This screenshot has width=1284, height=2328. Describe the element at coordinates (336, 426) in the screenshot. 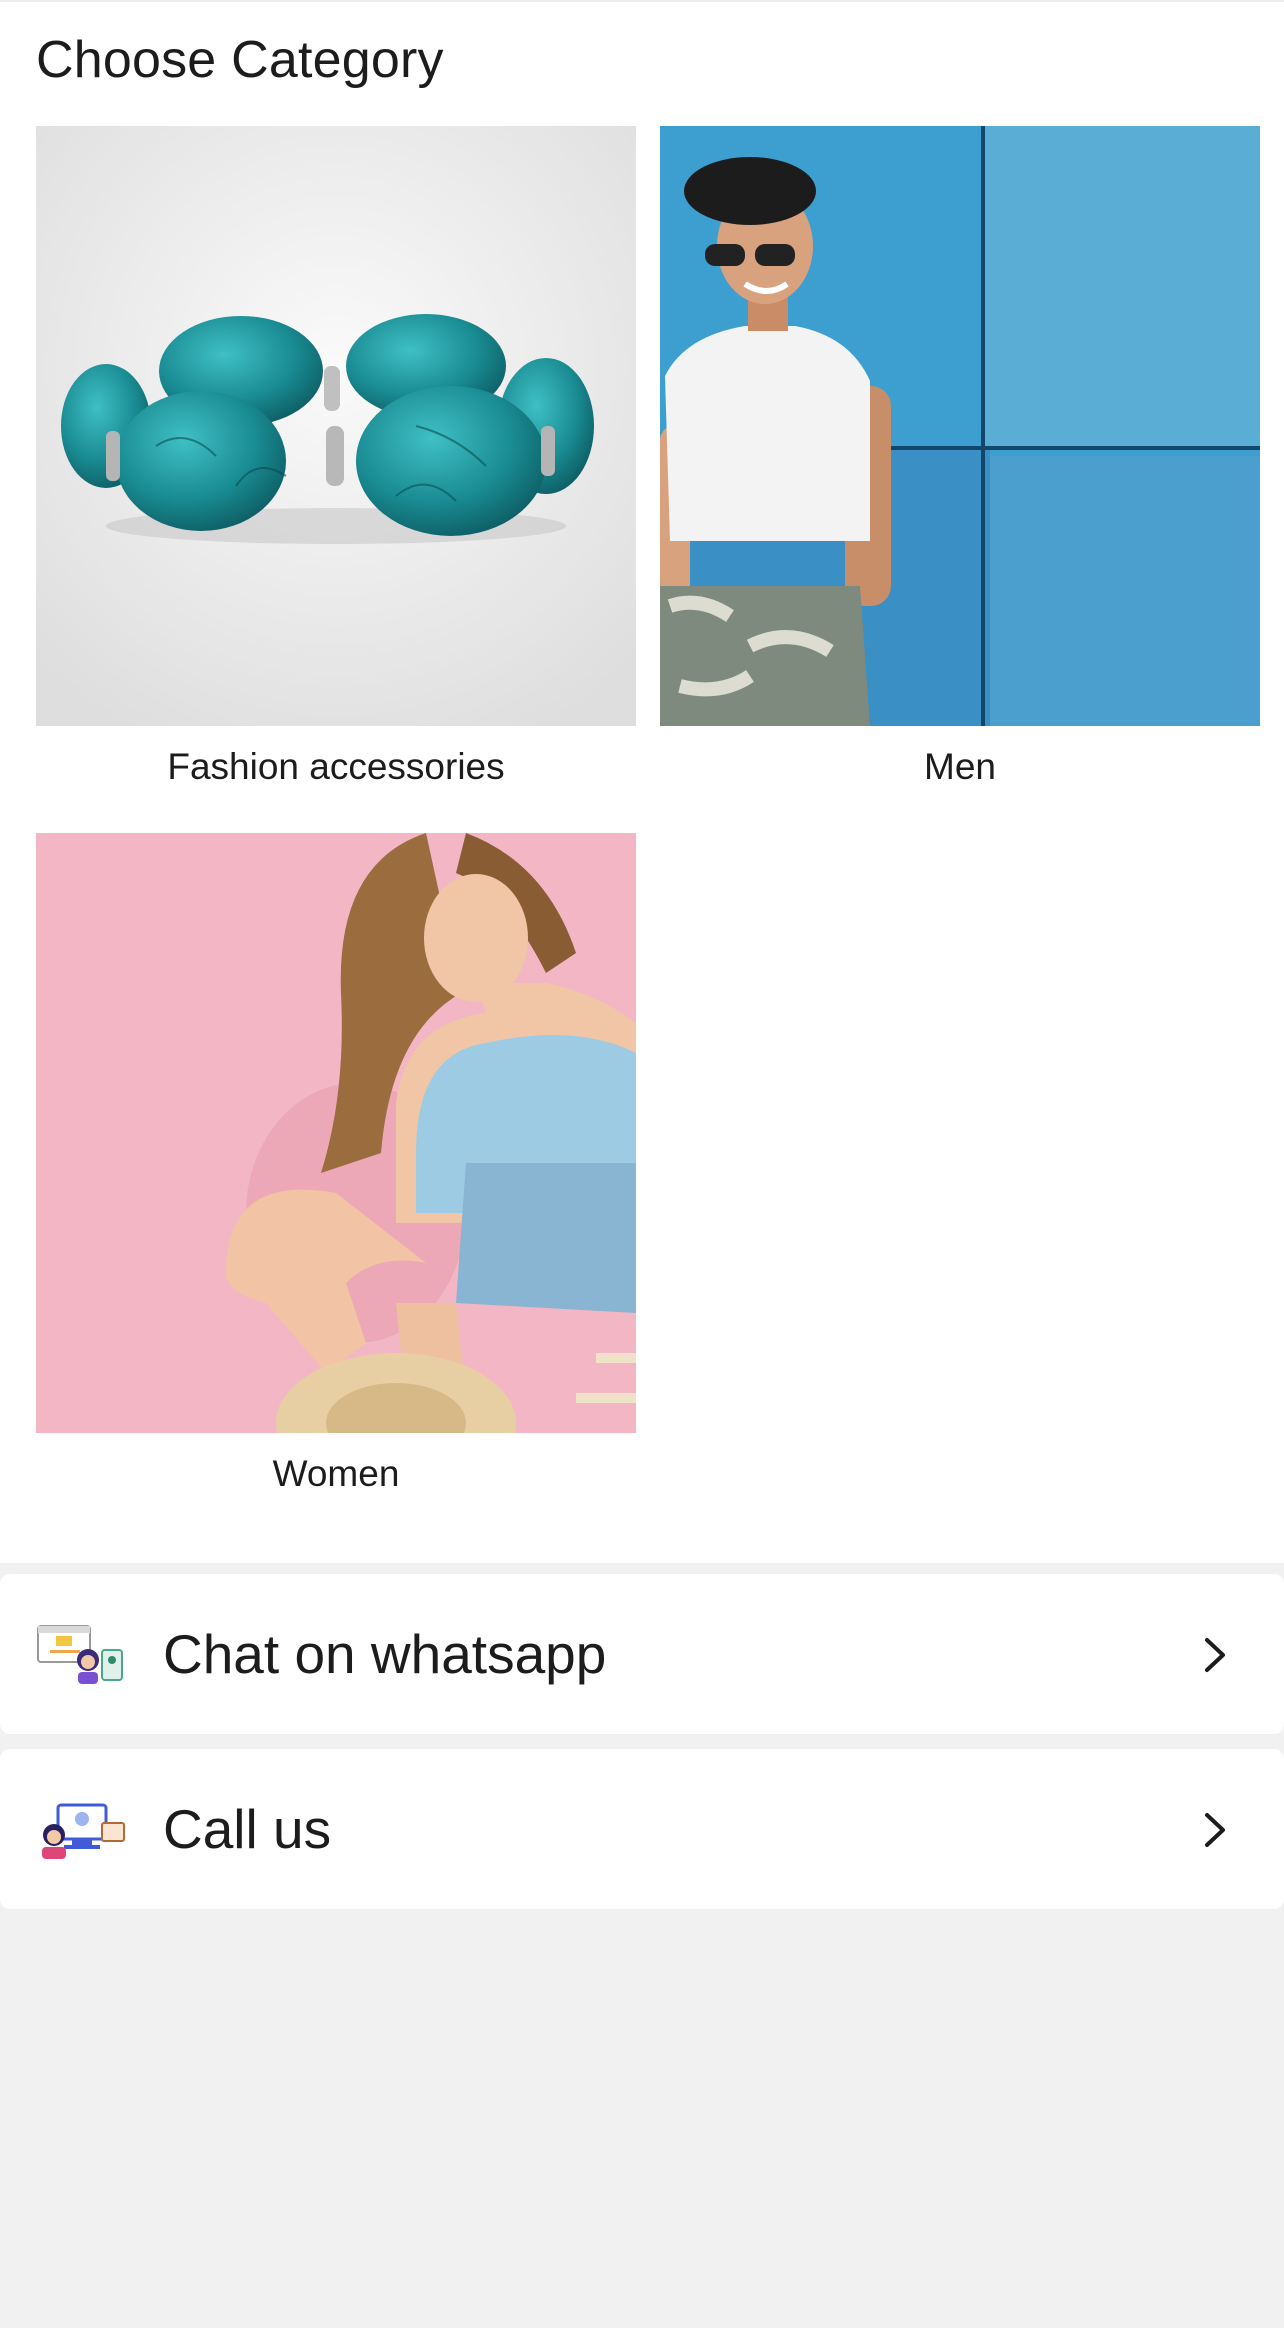

I see `fashion-accessories-image` at that location.